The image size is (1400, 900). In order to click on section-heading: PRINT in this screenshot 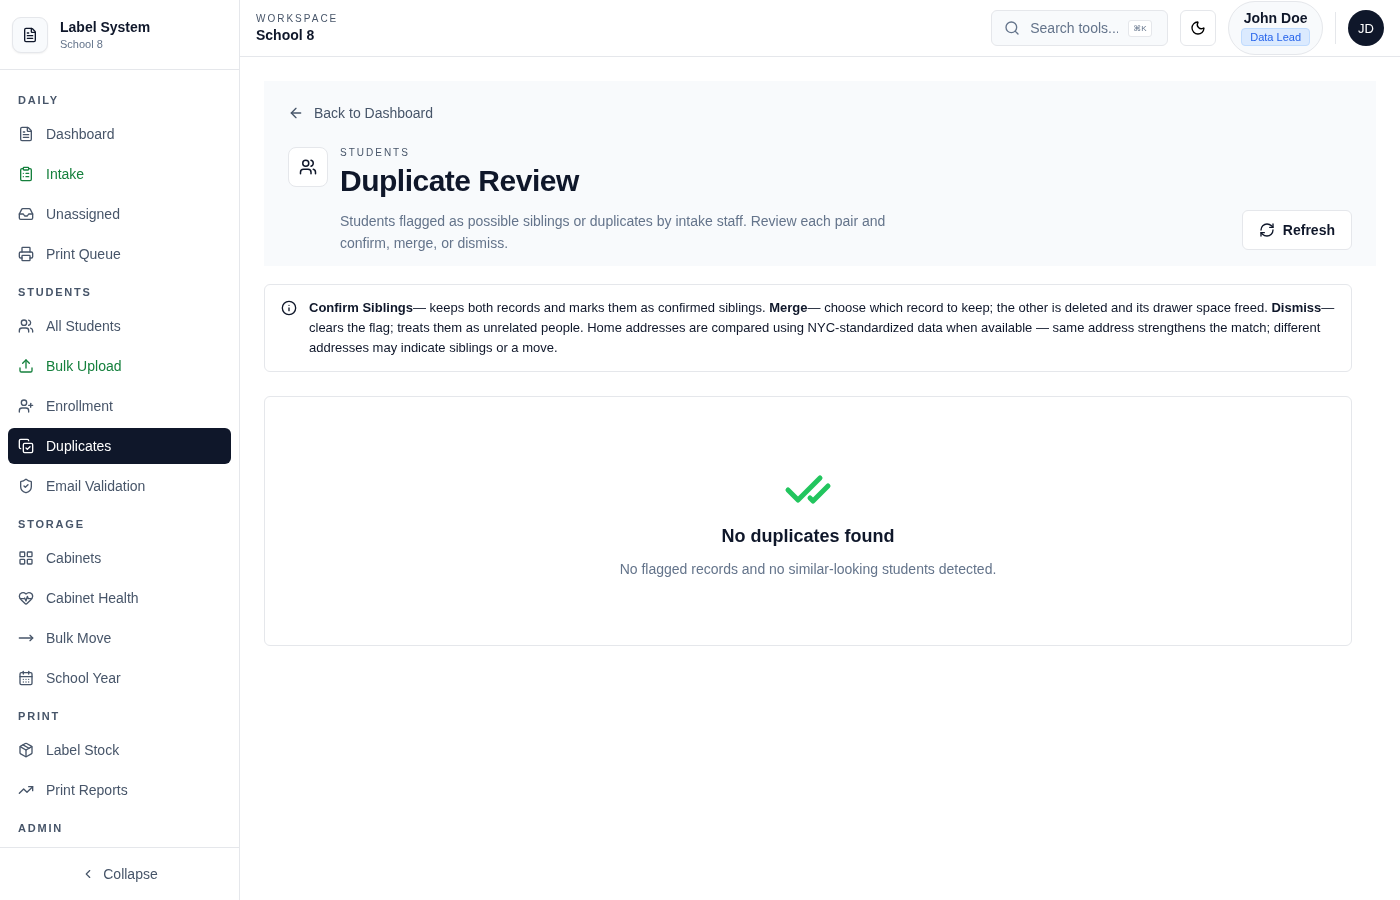, I will do `click(39, 716)`.